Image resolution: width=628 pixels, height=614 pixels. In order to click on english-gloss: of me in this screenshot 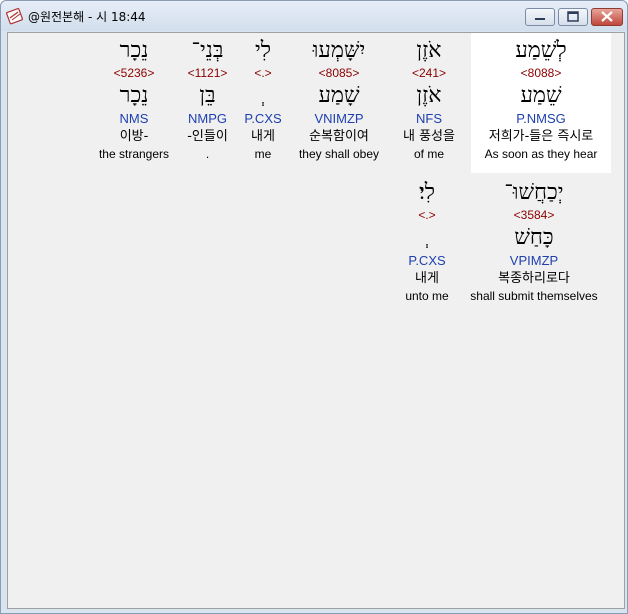, I will do `click(428, 154)`.